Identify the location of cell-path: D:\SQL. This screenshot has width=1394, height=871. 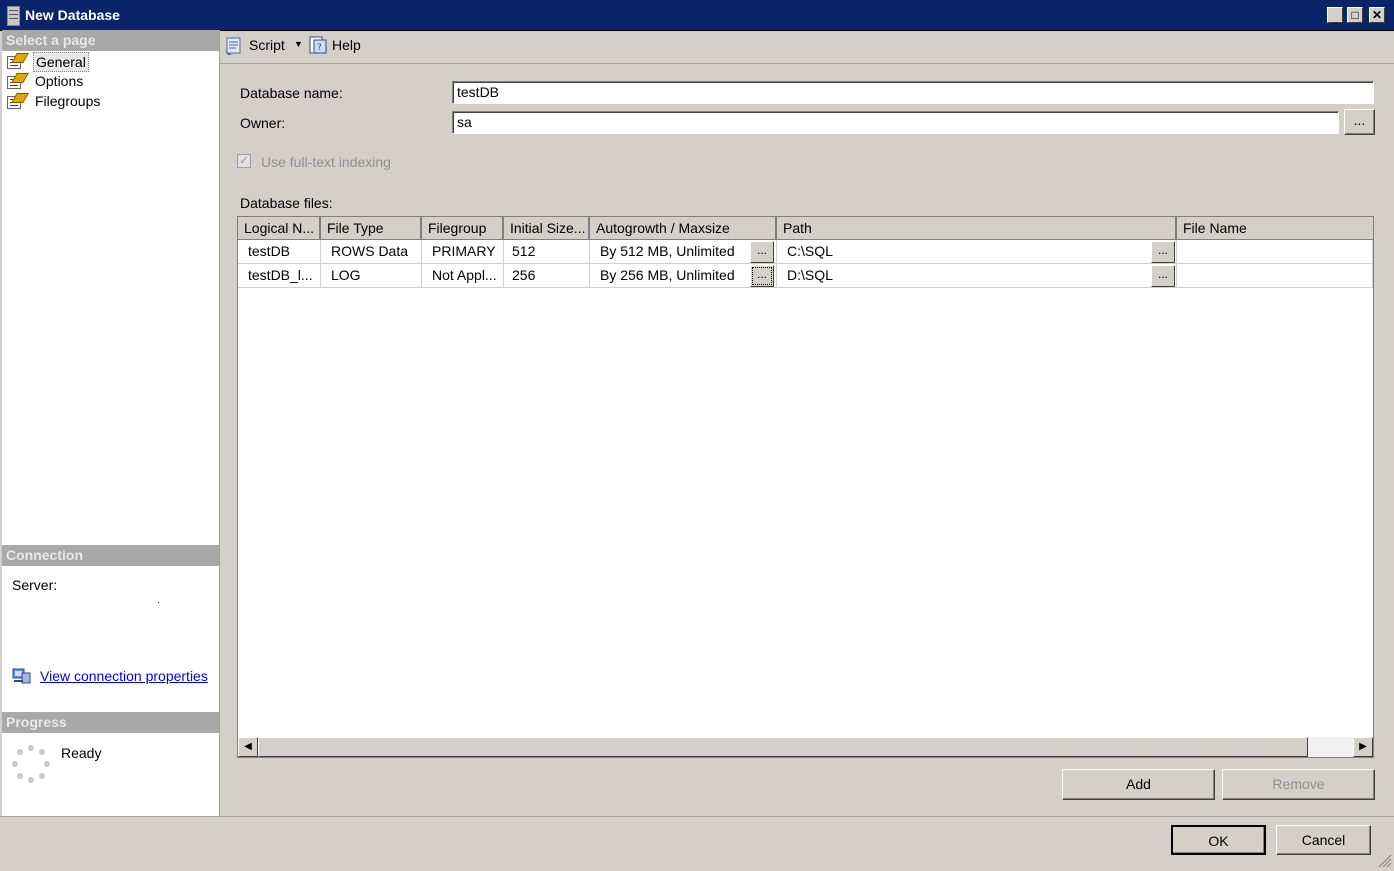
(977, 276).